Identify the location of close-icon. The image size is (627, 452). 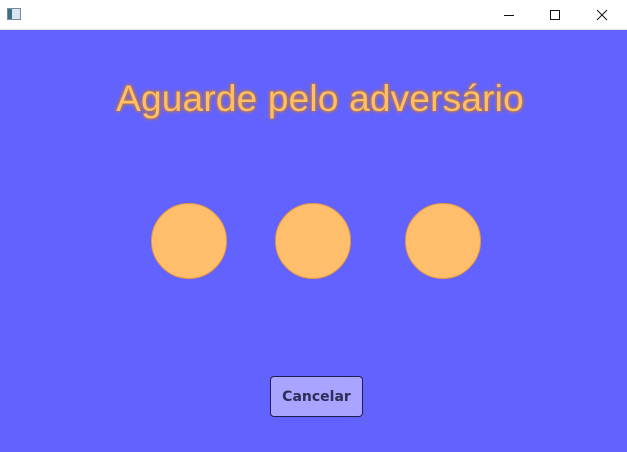
(602, 14).